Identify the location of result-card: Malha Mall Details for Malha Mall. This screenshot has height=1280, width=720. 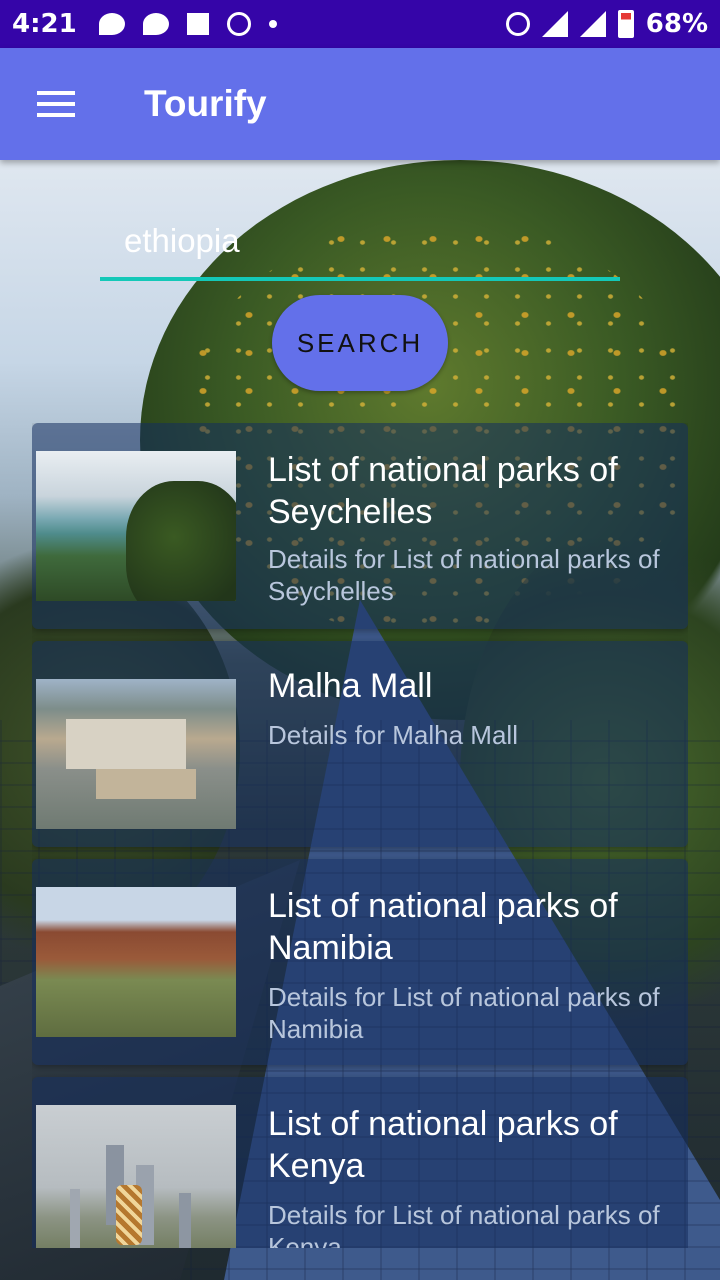
(360, 744).